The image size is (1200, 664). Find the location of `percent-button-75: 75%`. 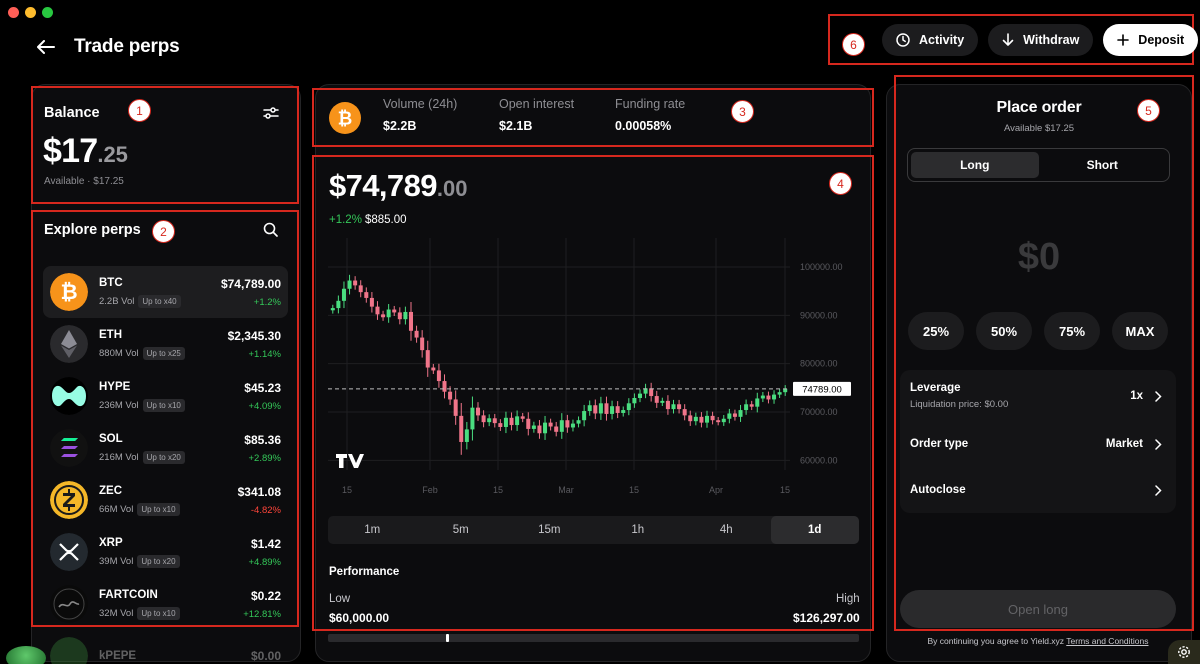

percent-button-75: 75% is located at coordinates (1072, 331).